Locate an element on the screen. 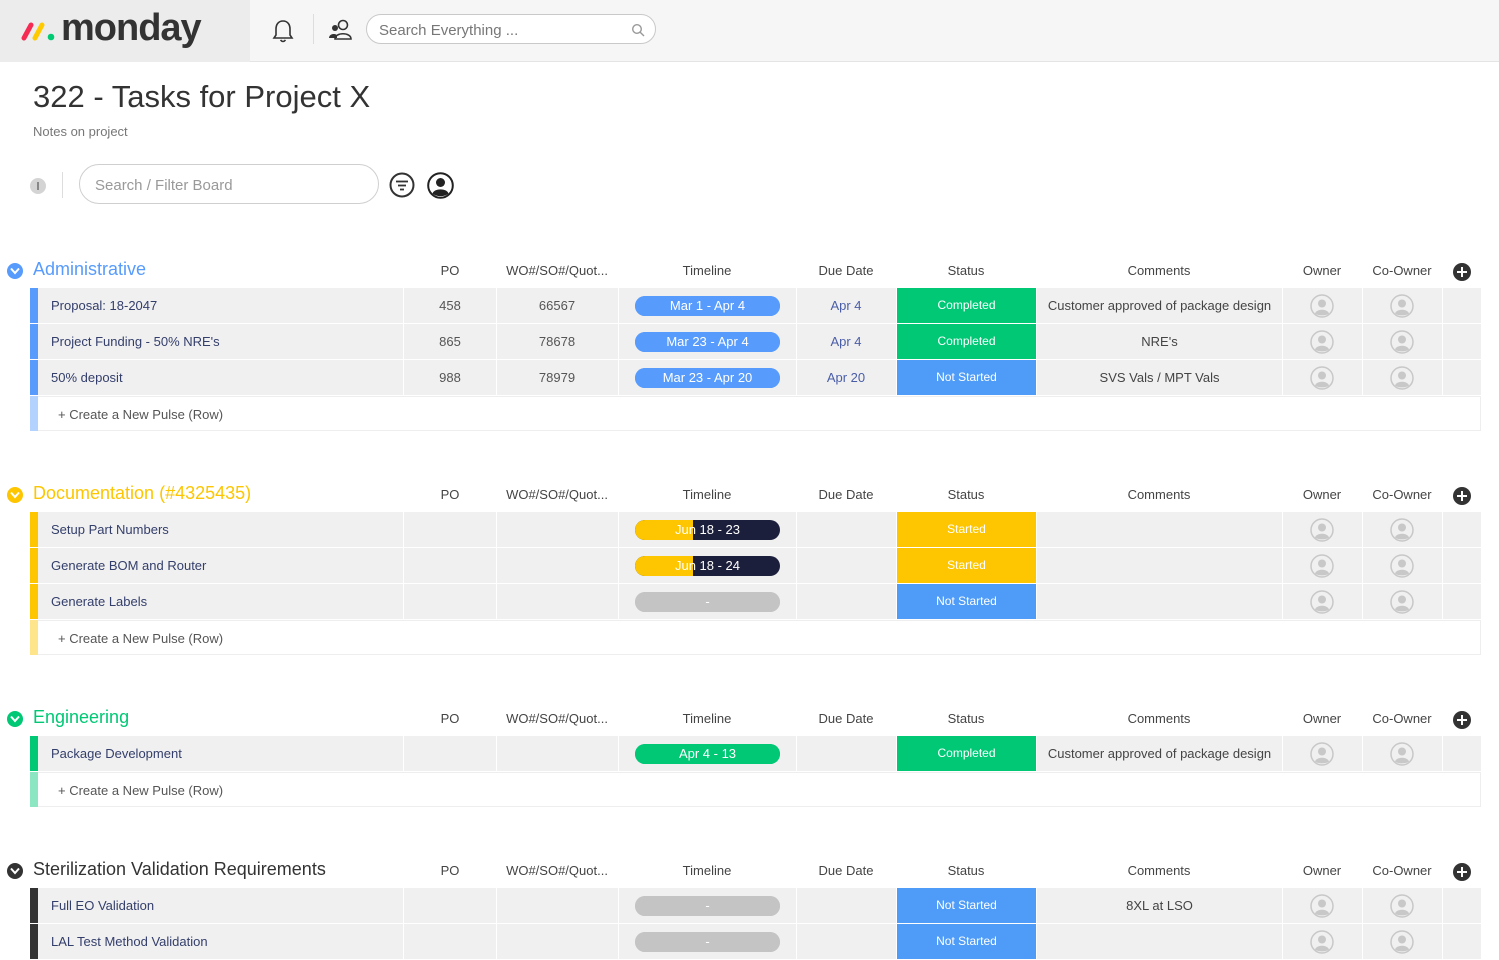 This screenshot has height=960, width=1499. board-search is located at coordinates (229, 184).